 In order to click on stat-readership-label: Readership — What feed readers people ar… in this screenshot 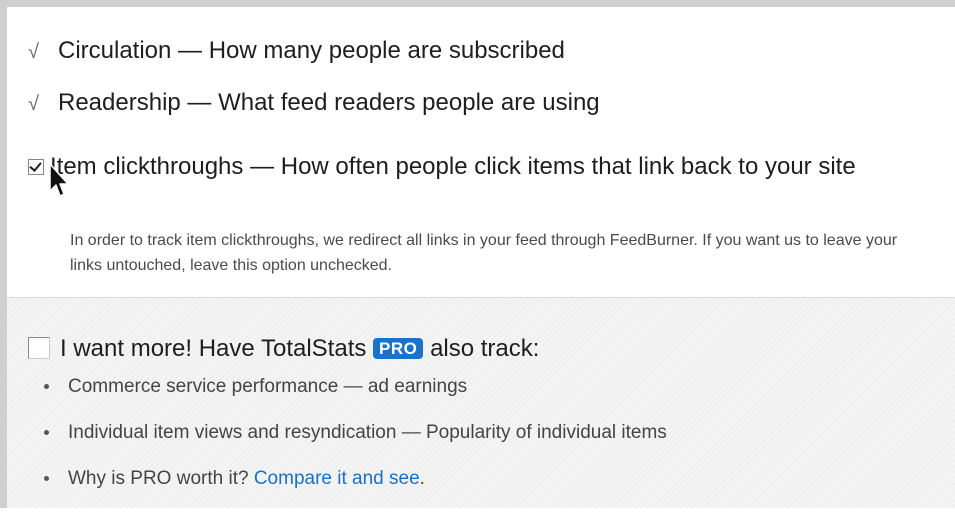, I will do `click(329, 102)`.